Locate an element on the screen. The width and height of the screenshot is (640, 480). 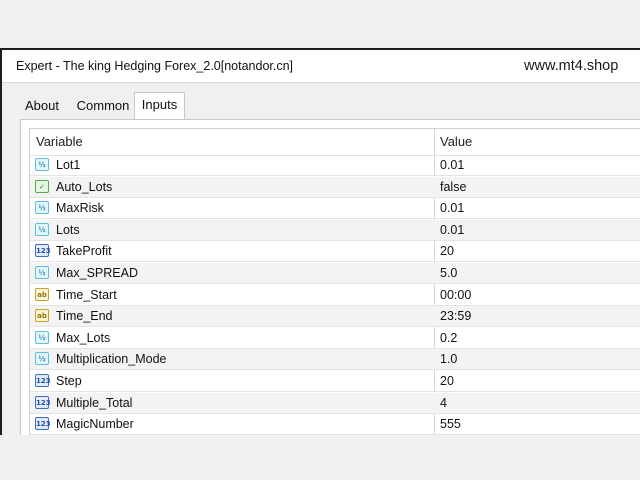
variable-value: 5.0 is located at coordinates (448, 273).